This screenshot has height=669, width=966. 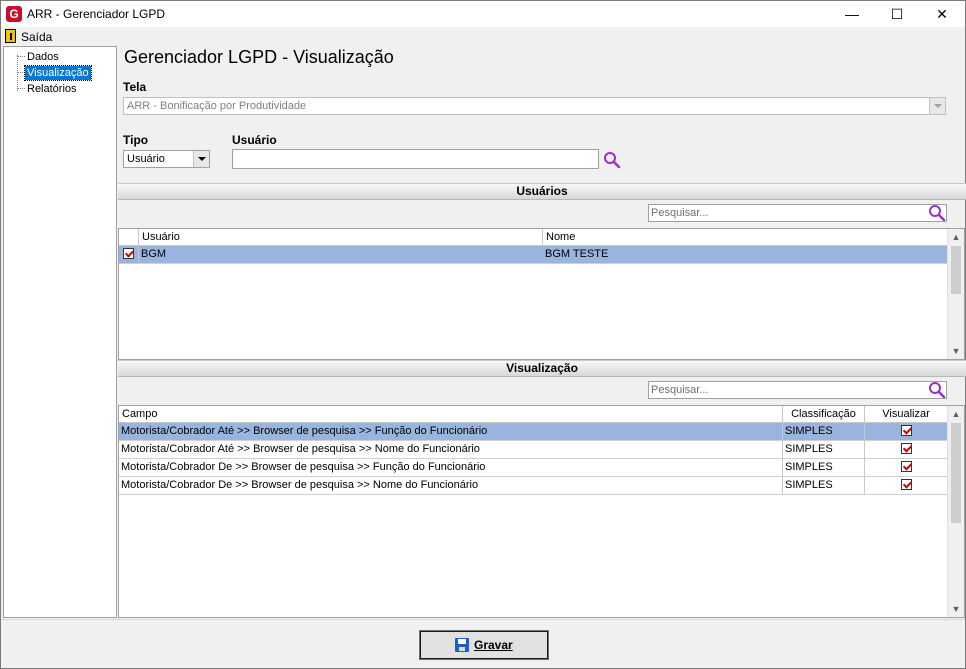 What do you see at coordinates (254, 140) in the screenshot?
I see `usuario-label: Usuário` at bounding box center [254, 140].